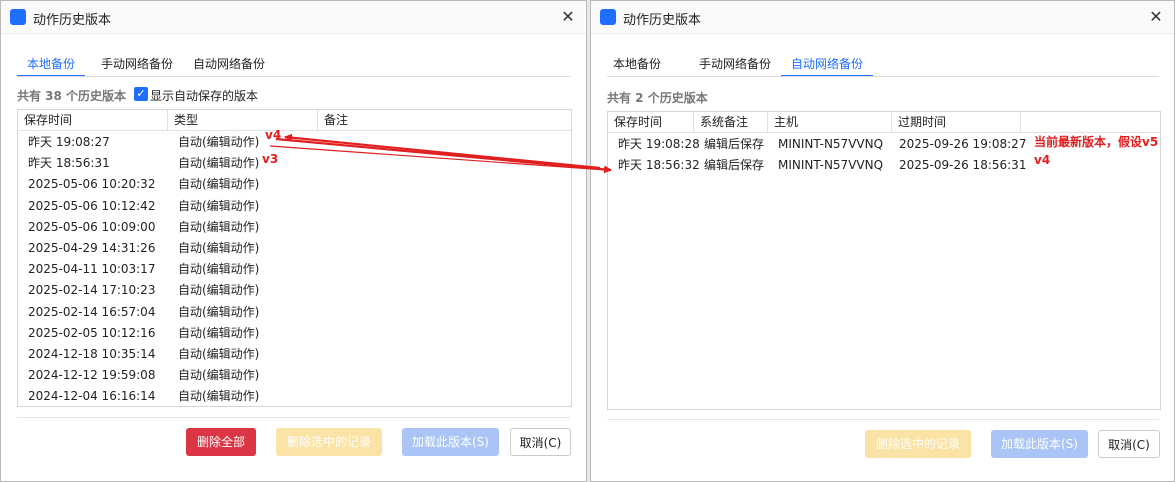 This screenshot has height=482, width=1175. Describe the element at coordinates (1042, 160) in the screenshot. I see `annotation-v4-right: v4` at that location.